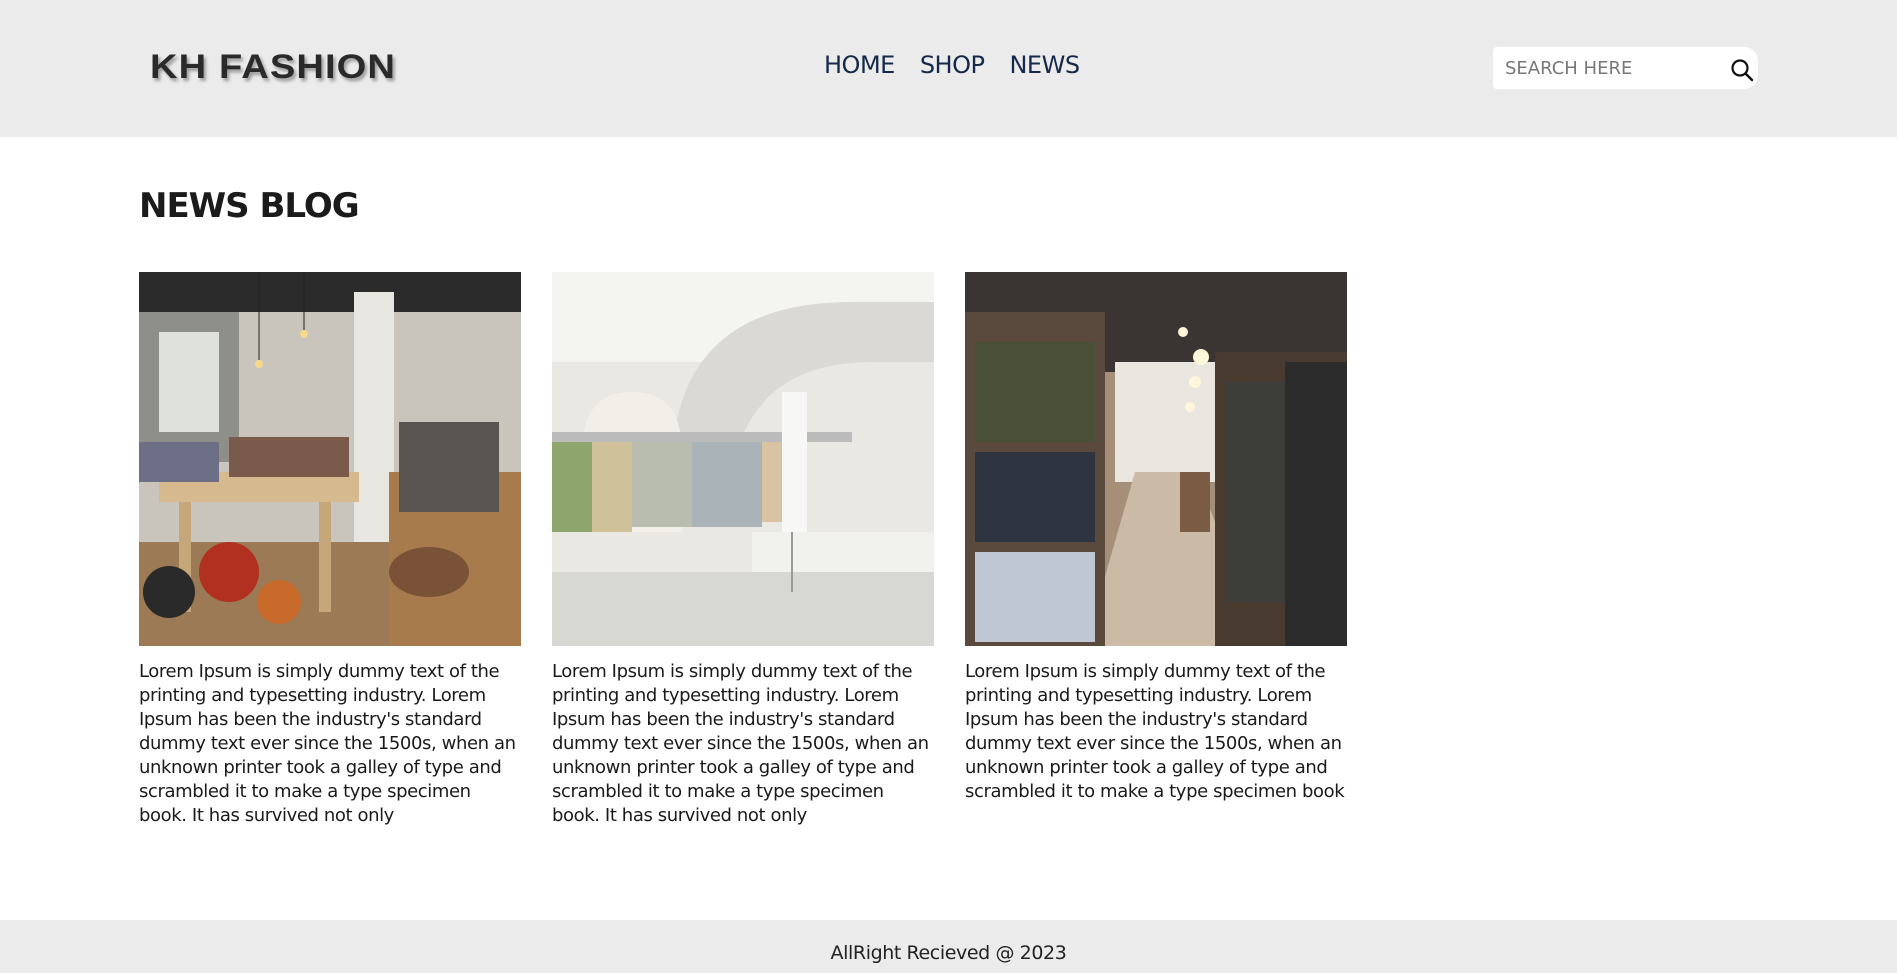 The height and width of the screenshot is (973, 1897). I want to click on nav-news: NEWS, so click(1044, 65).